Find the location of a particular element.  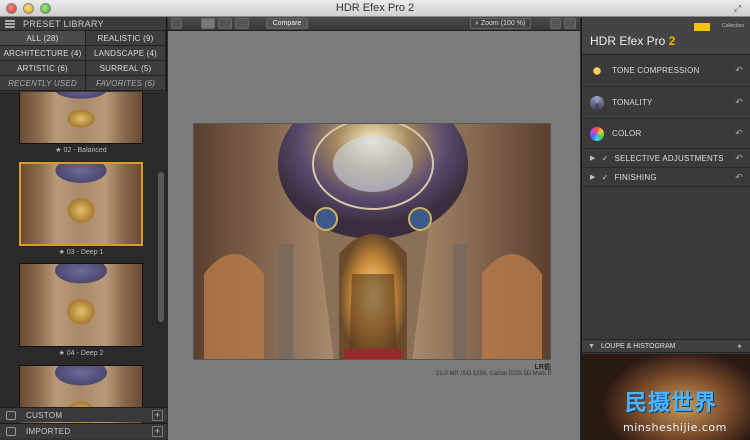

sun-icon is located at coordinates (597, 70).